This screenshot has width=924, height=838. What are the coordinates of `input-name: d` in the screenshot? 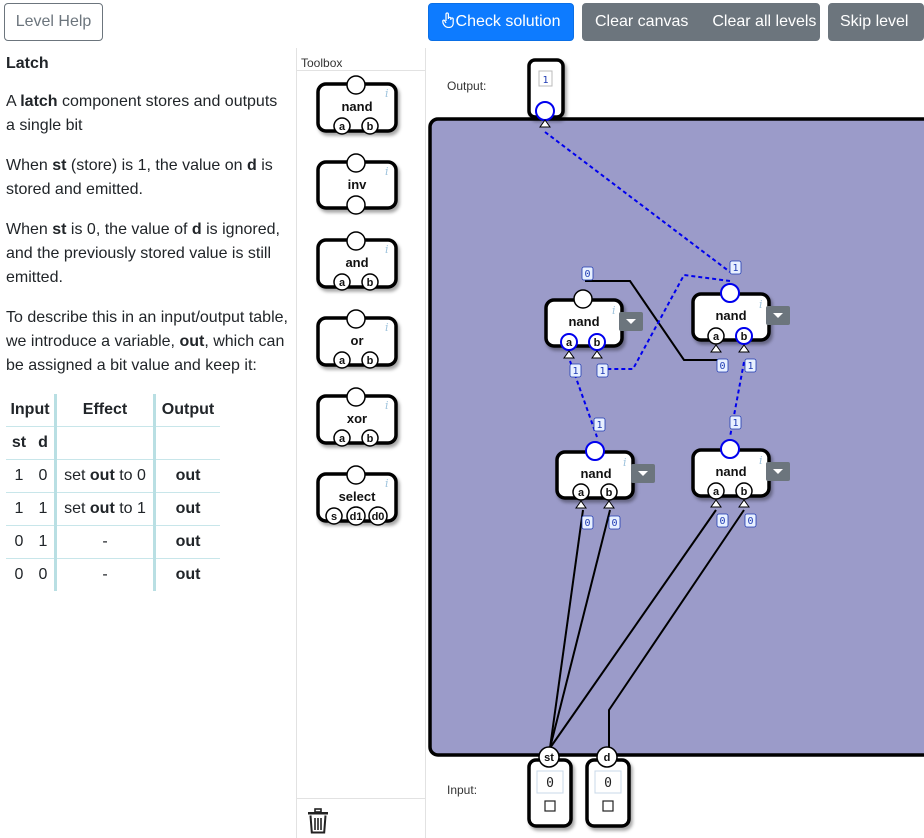 It's located at (607, 758).